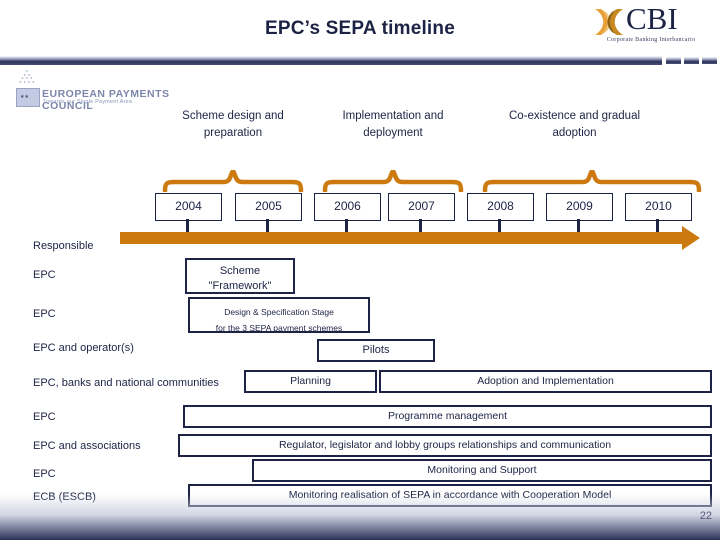  I want to click on cbi-logo: CBI Corporate Banking Interbancario, so click(650, 25).